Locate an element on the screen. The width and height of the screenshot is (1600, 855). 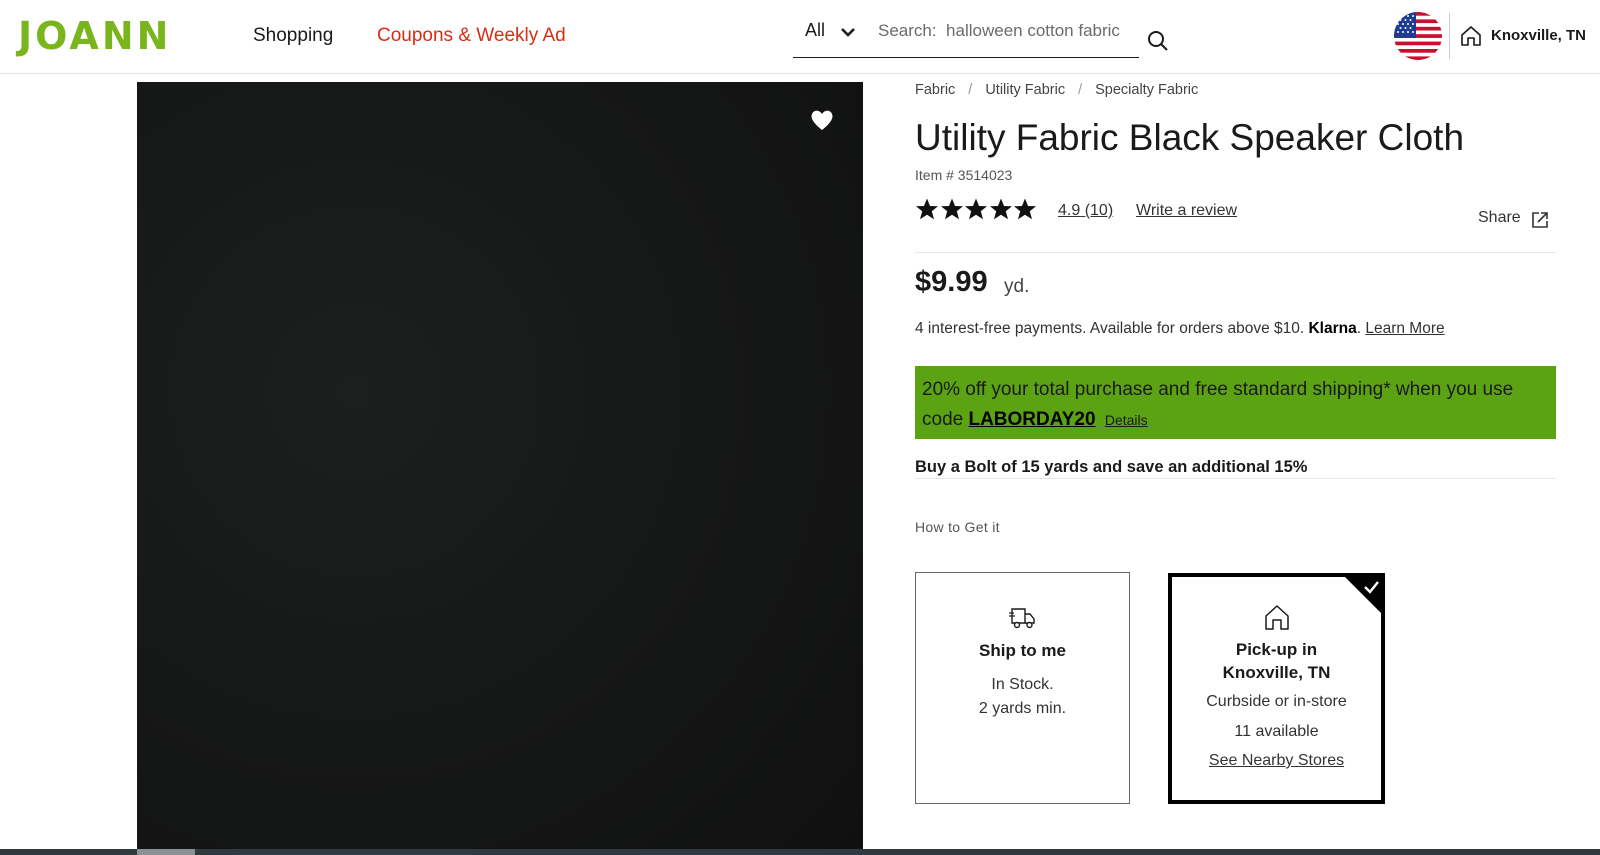
selected-store: Knoxville, TN is located at coordinates (1538, 35).